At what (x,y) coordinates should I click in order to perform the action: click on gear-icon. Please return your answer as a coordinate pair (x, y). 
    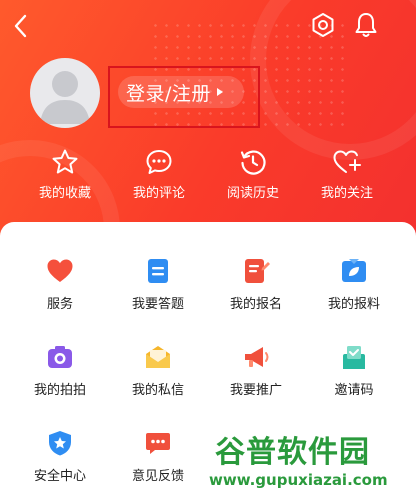
    Looking at the image, I should click on (323, 25).